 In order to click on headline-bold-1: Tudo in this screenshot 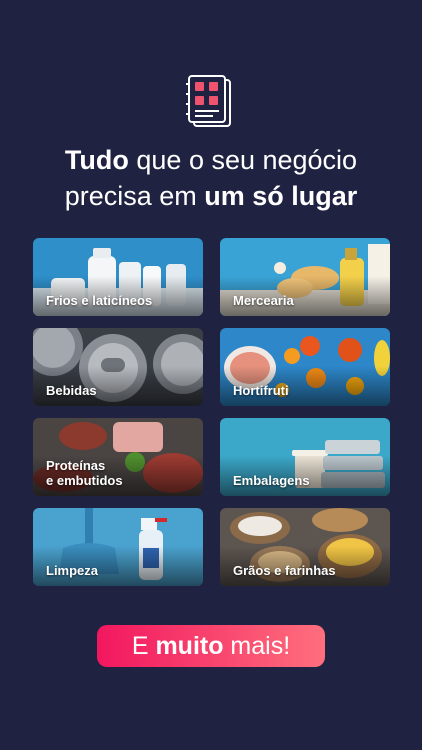, I will do `click(96, 160)`.